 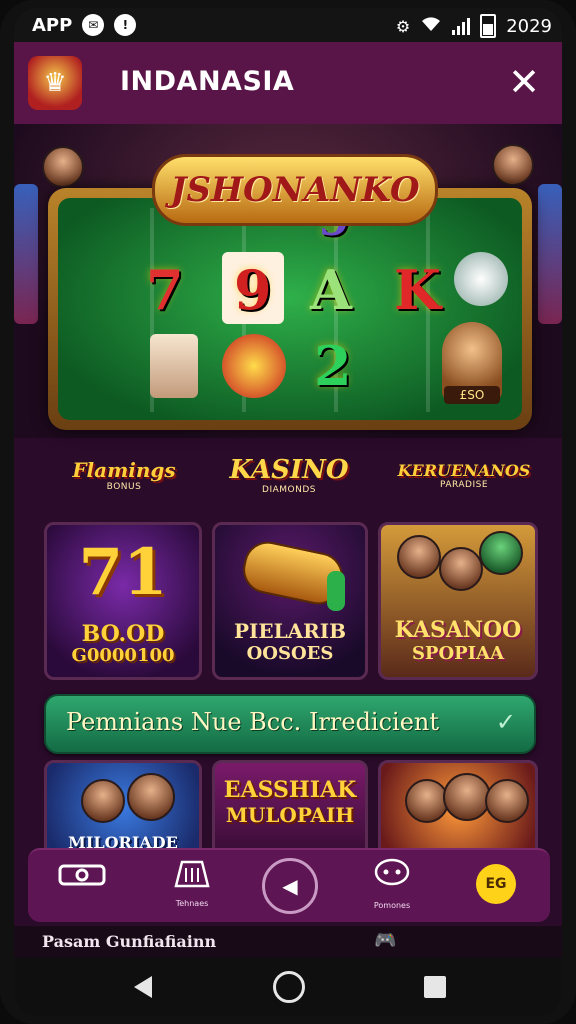 I want to click on game-card-subtitle: MULOPAIH, so click(x=290, y=815).